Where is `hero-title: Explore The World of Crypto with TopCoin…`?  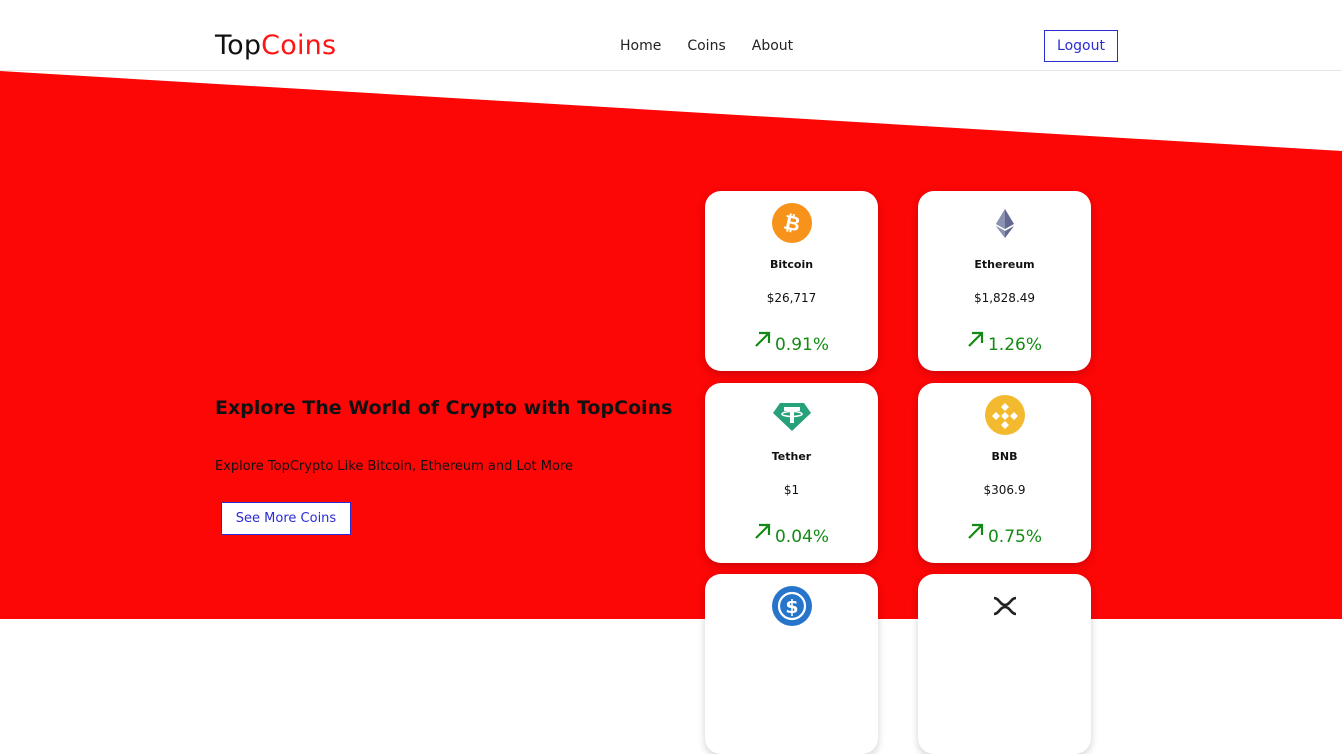
hero-title: Explore The World of Crypto with TopCoin… is located at coordinates (444, 408).